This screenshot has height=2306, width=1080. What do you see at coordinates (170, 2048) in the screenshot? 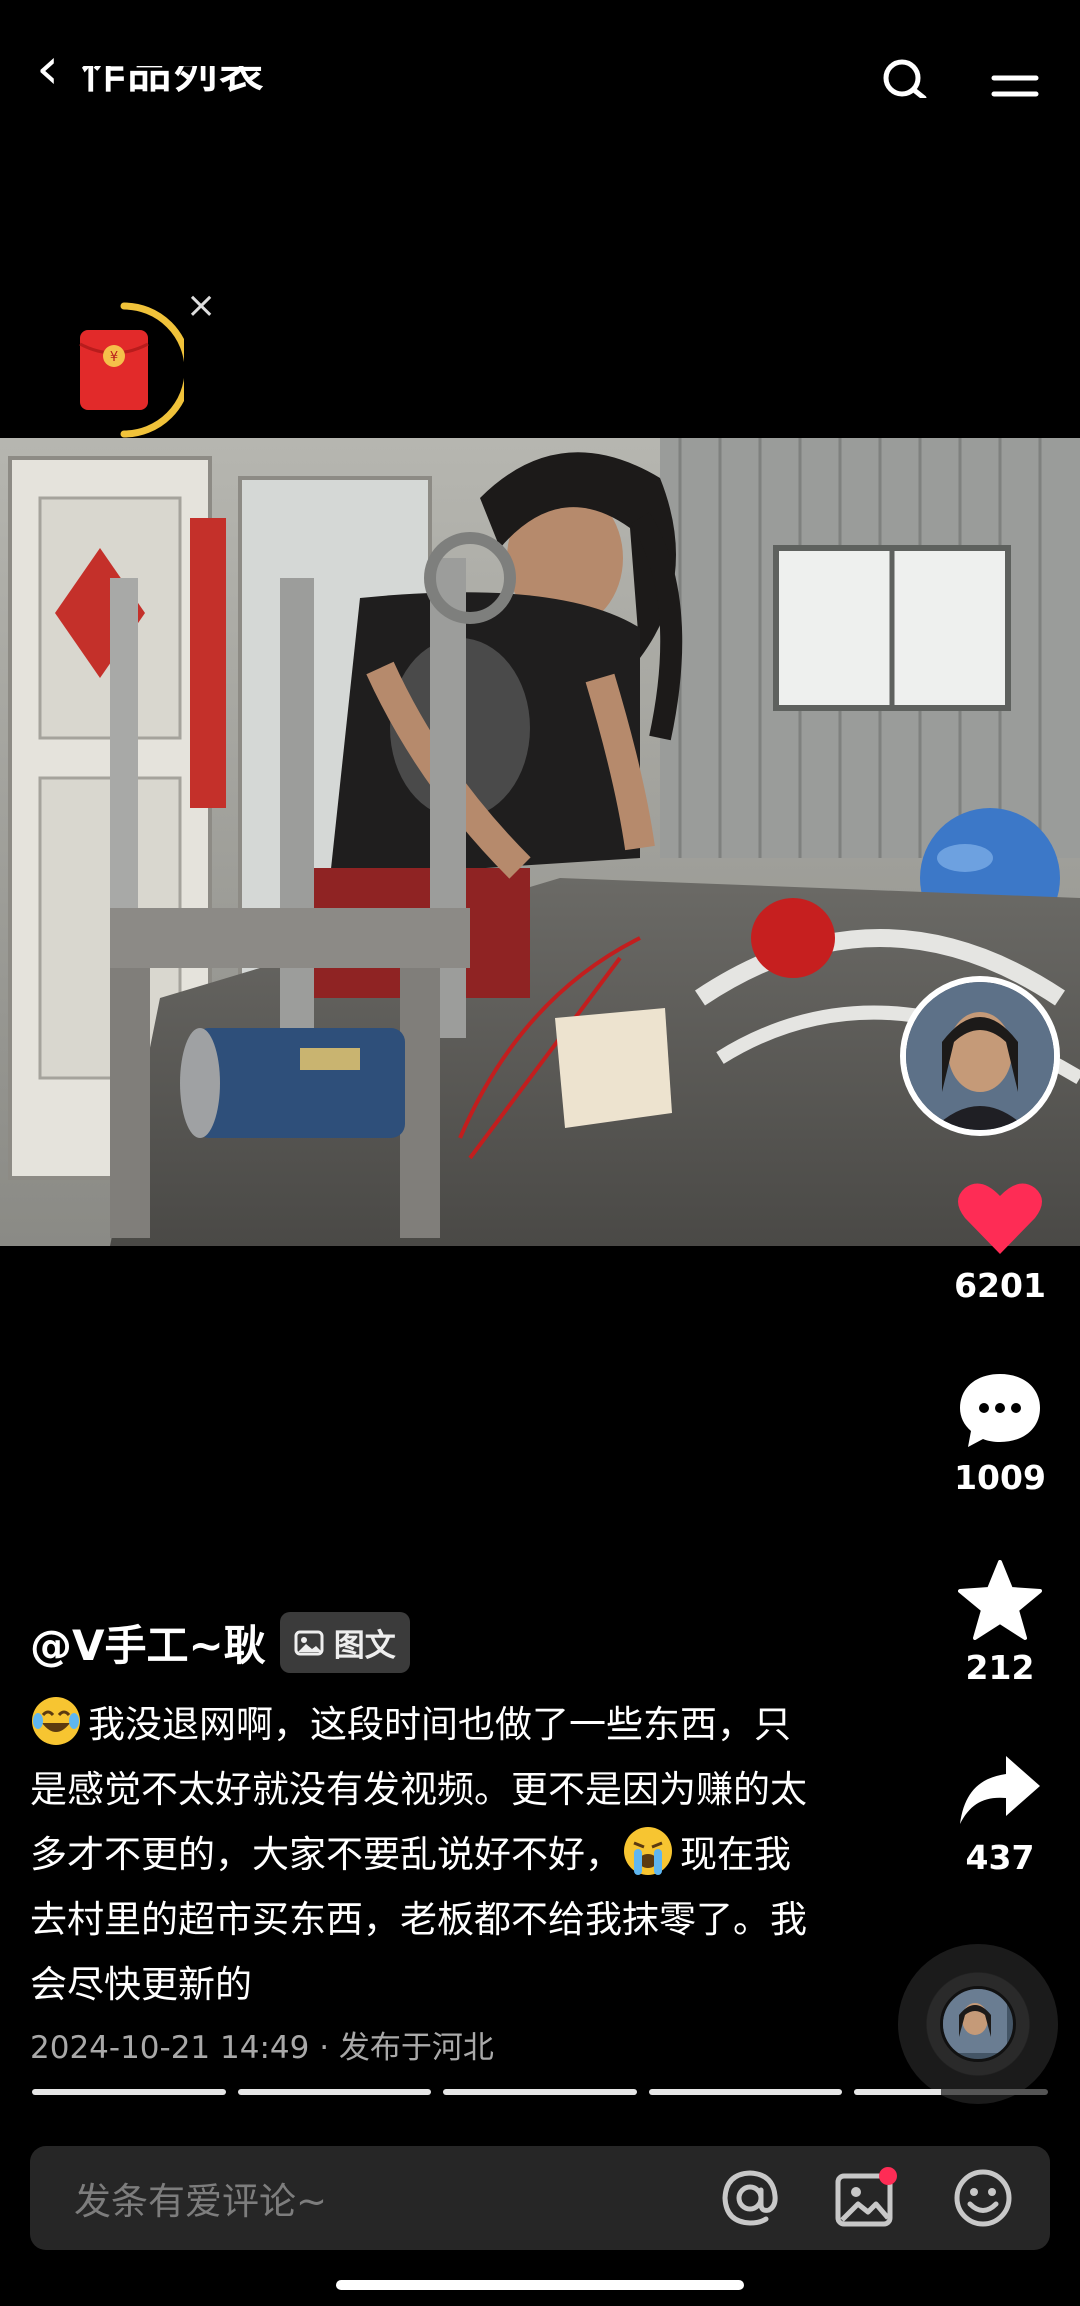
I see `post-date: 2024-10-21 14:49` at bounding box center [170, 2048].